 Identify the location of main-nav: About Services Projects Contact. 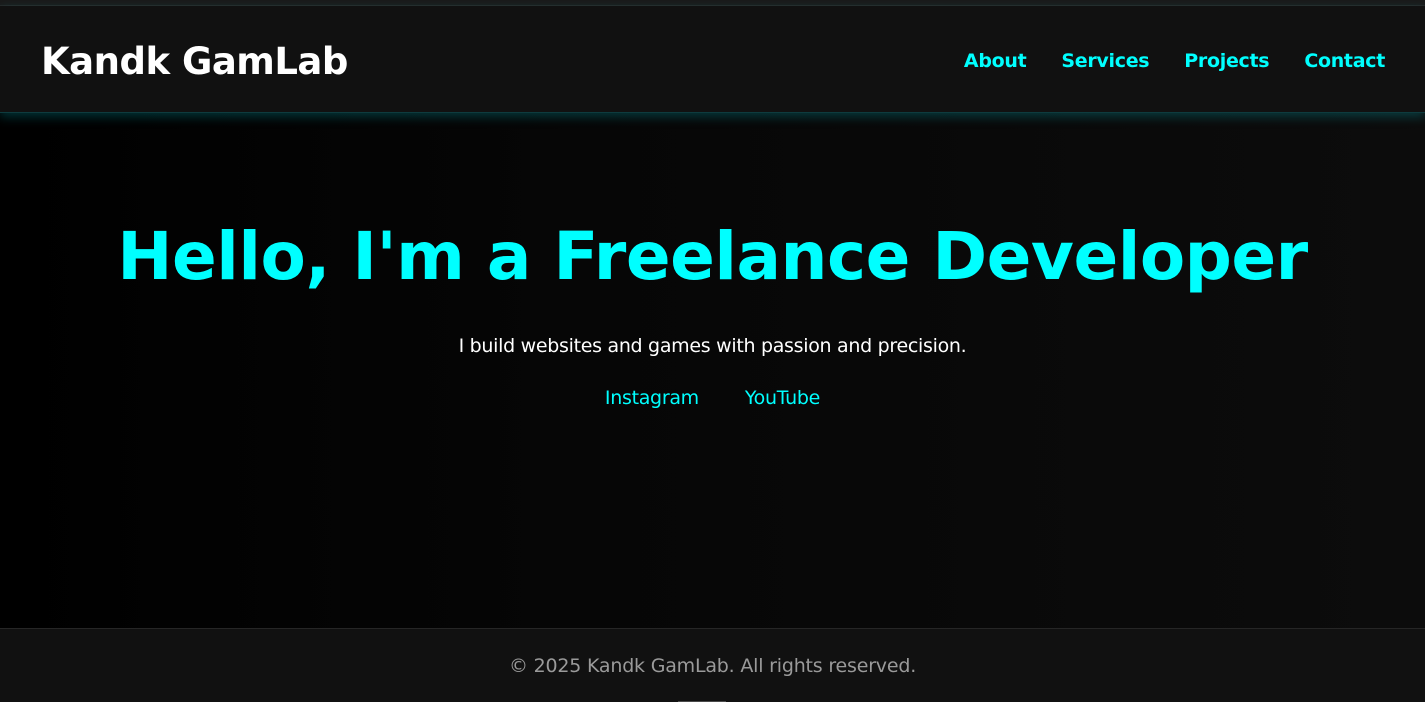
(1174, 61).